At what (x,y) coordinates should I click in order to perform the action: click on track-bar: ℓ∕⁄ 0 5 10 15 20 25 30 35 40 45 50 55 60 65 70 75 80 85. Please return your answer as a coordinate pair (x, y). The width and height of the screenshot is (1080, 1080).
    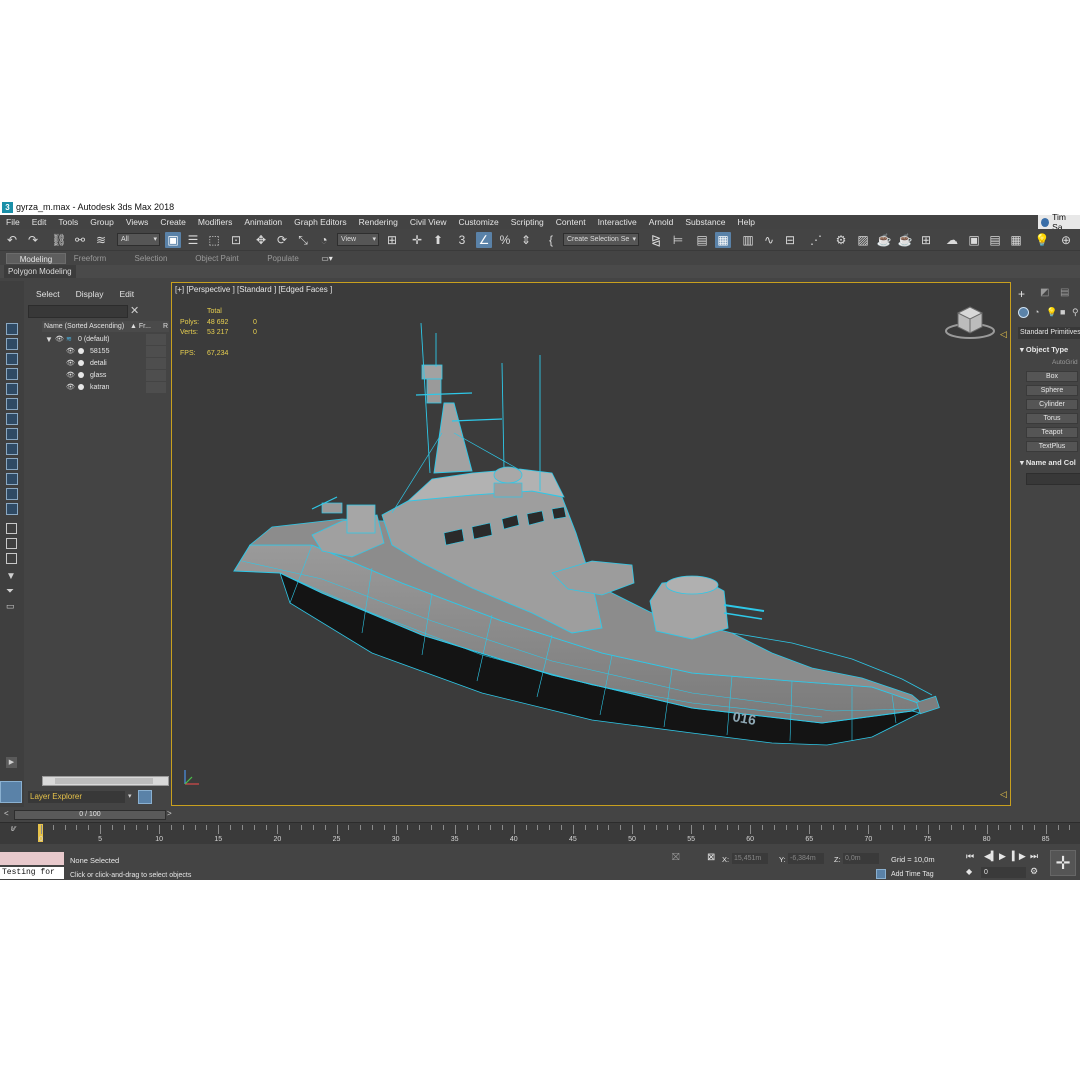
    Looking at the image, I should click on (540, 833).